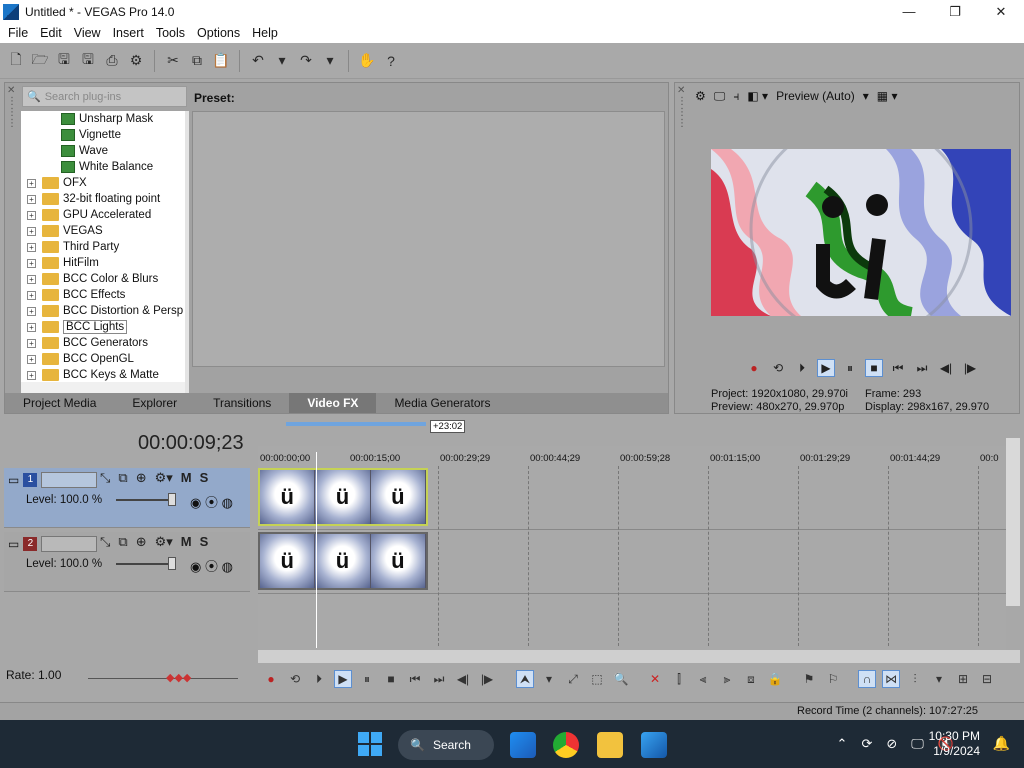 Image resolution: width=1024 pixels, height=768 pixels. Describe the element at coordinates (632, 563) in the screenshot. I see `track-2-lane: ü ü ü` at that location.